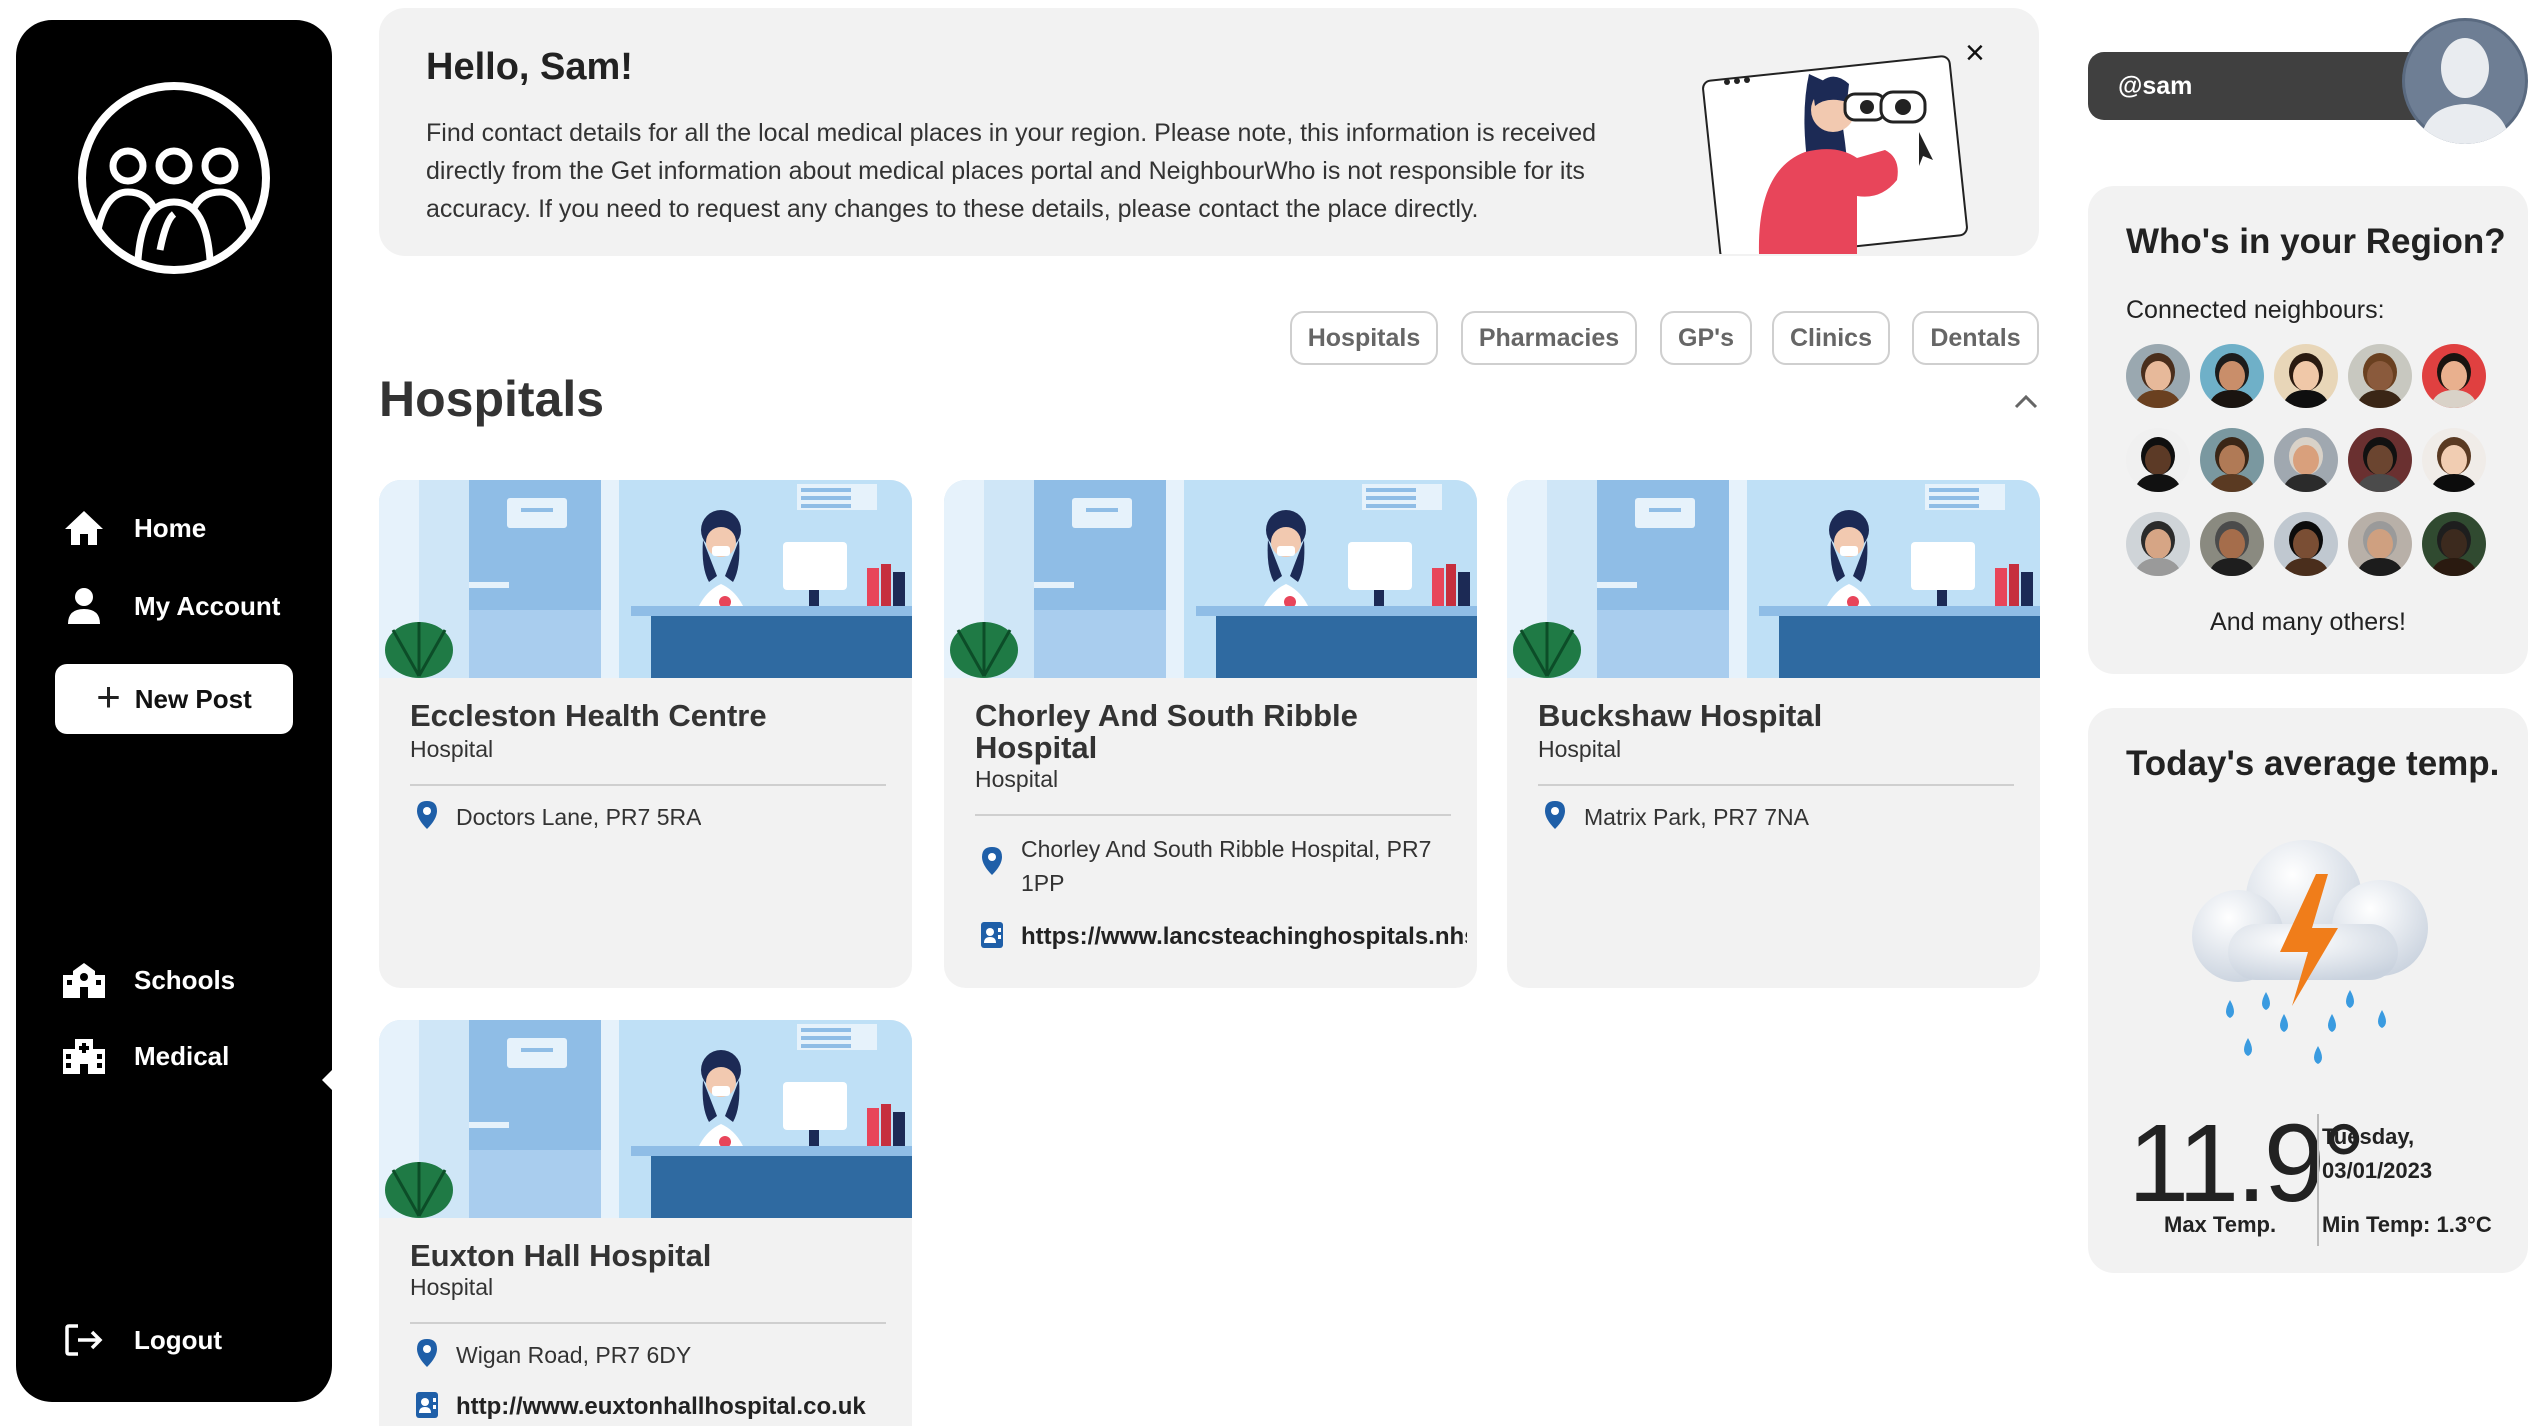 Image resolution: width=2542 pixels, height=1426 pixels. Describe the element at coordinates (2155, 86) in the screenshot. I see `user-handle: @sam` at that location.